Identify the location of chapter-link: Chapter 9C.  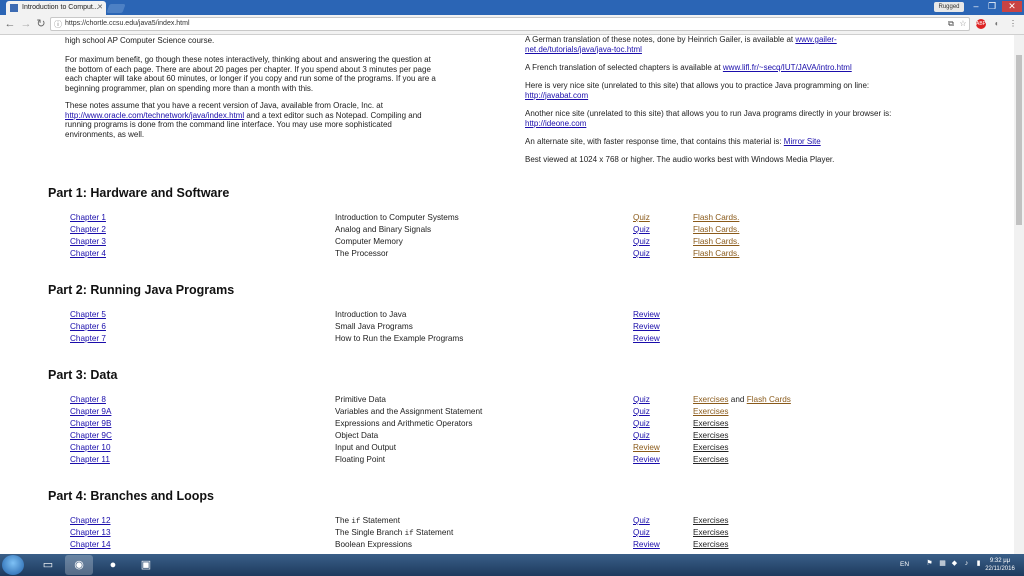
(91, 436).